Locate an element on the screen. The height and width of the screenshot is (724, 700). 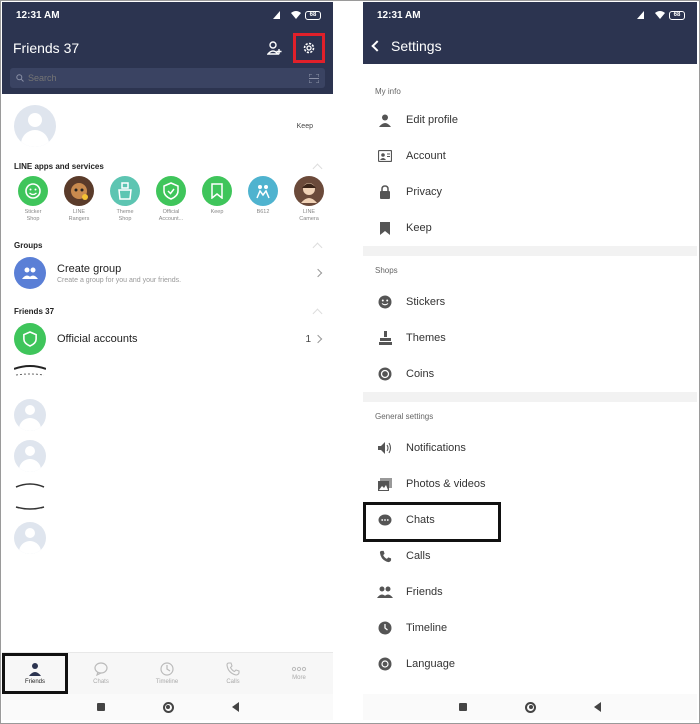
clock-icon is located at coordinates (385, 628).